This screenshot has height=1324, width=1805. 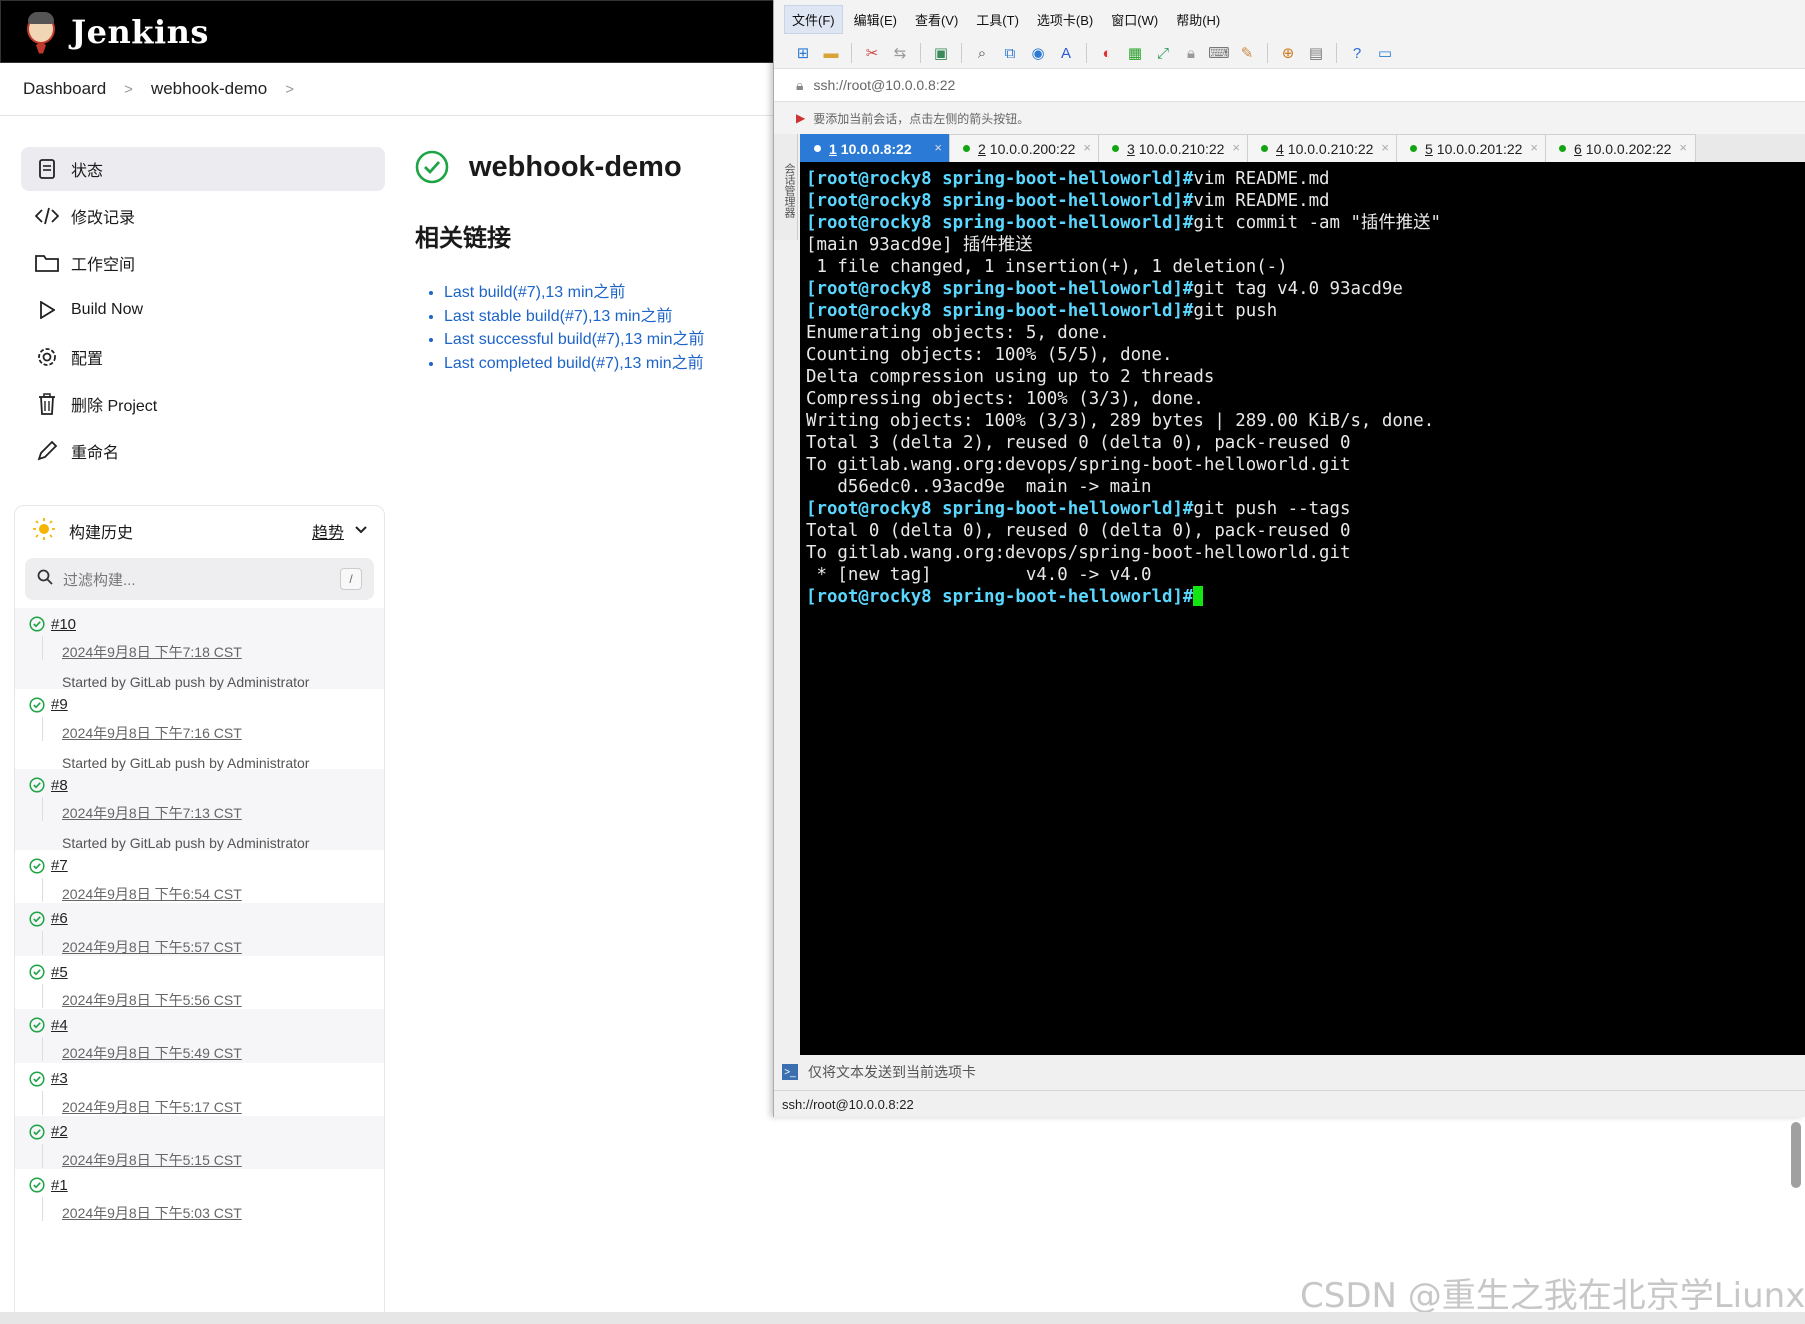 What do you see at coordinates (207, 1210) in the screenshot?
I see `build-date-link: 2024年9月8日 下午5:03 CST` at bounding box center [207, 1210].